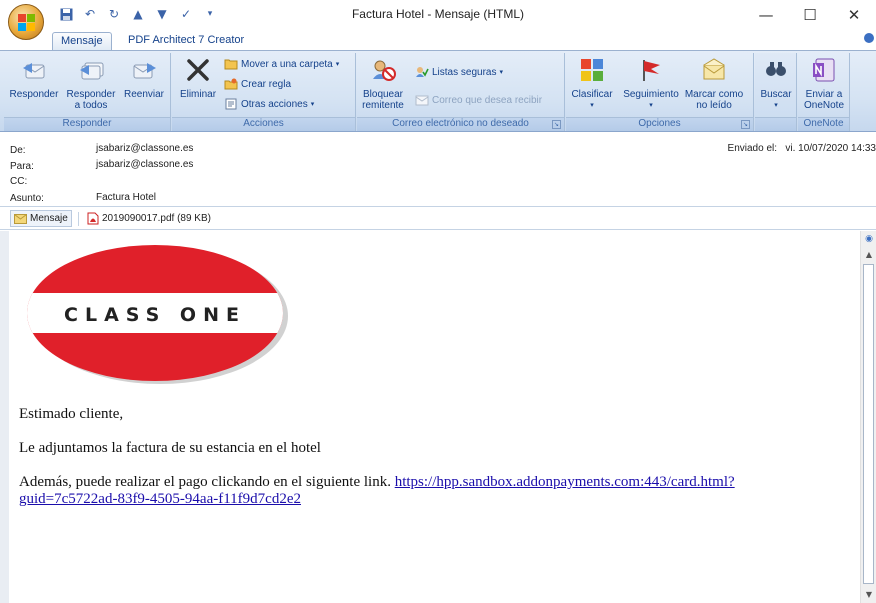  I want to click on office-logo-icon, so click(27, 23).